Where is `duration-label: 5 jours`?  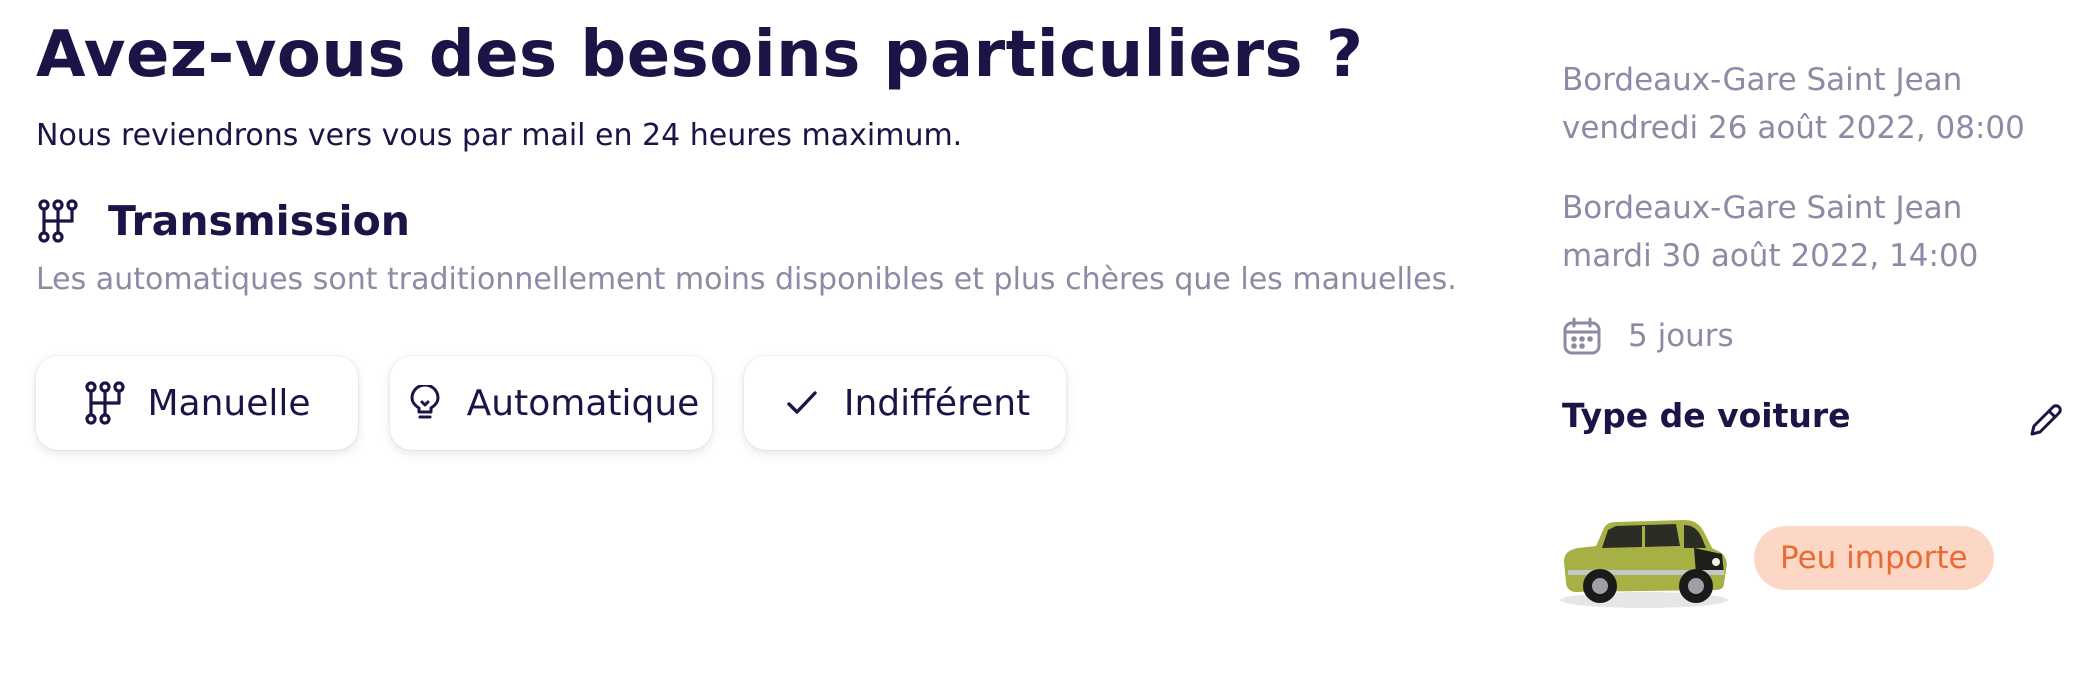
duration-label: 5 jours is located at coordinates (1681, 336).